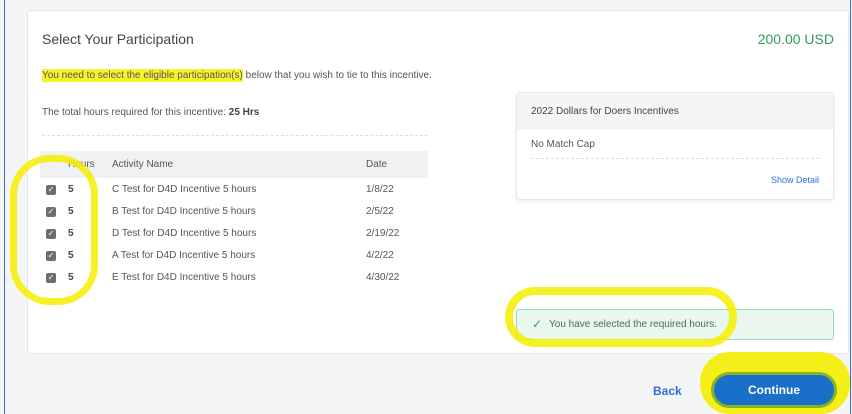  What do you see at coordinates (118, 39) in the screenshot?
I see `page-title: Select Your Participation` at bounding box center [118, 39].